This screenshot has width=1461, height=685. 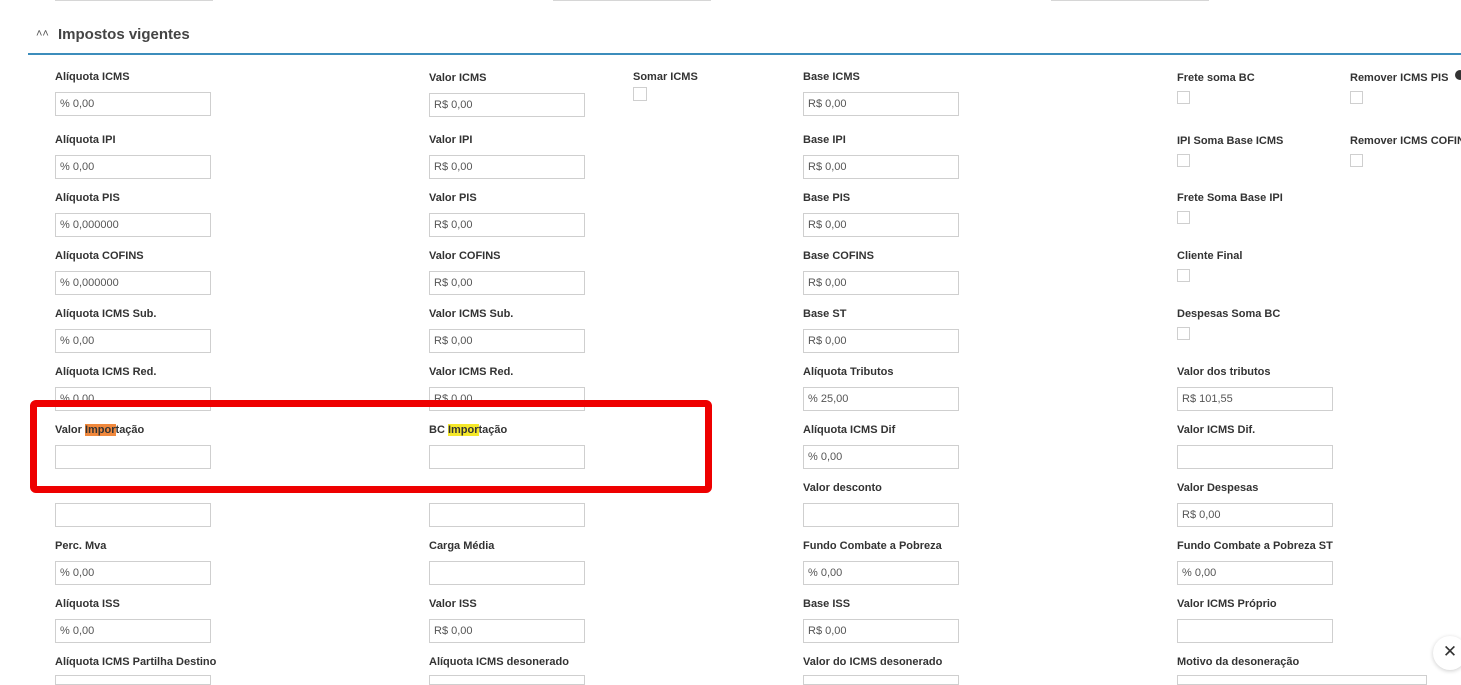 I want to click on field-label: Valor do ICMS desonerado, so click(x=873, y=662).